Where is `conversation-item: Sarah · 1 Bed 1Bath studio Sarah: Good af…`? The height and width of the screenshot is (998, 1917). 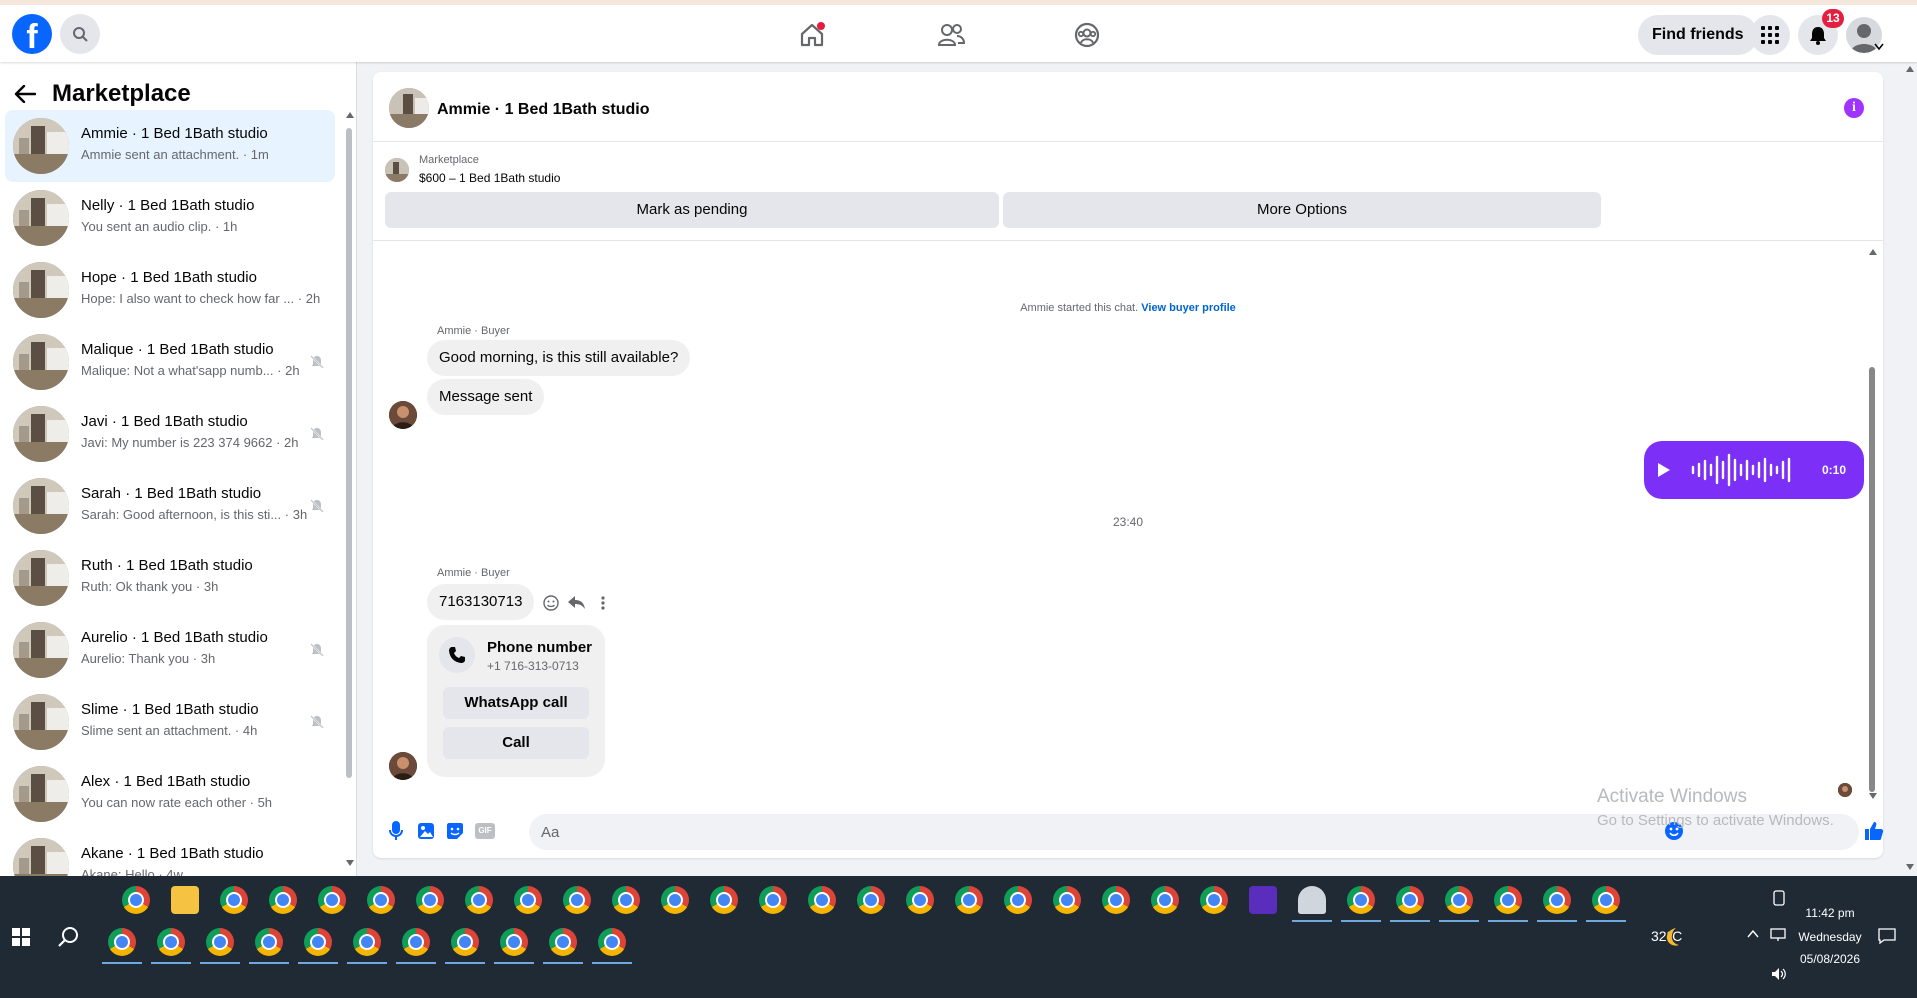 conversation-item: Sarah · 1 Bed 1Bath studio Sarah: Good af… is located at coordinates (170, 506).